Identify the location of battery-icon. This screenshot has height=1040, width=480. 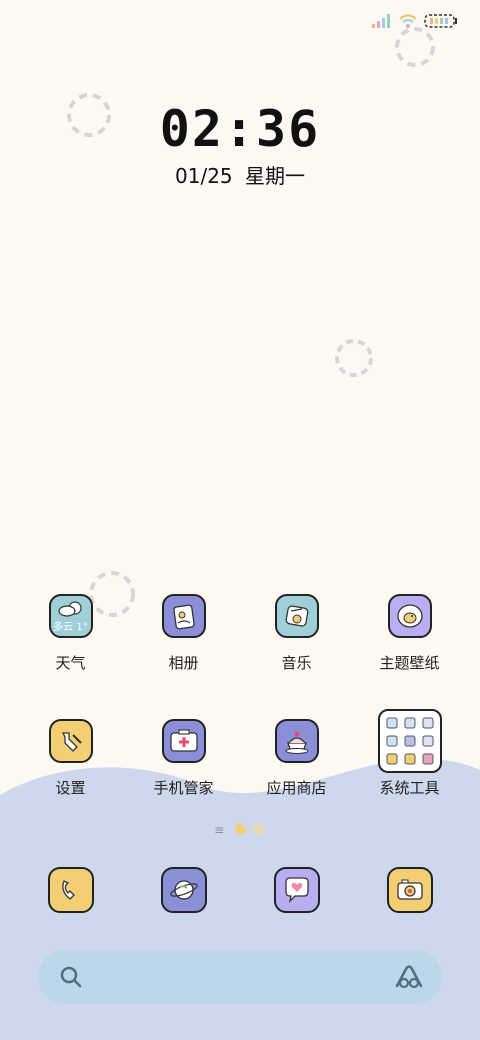
(440, 21).